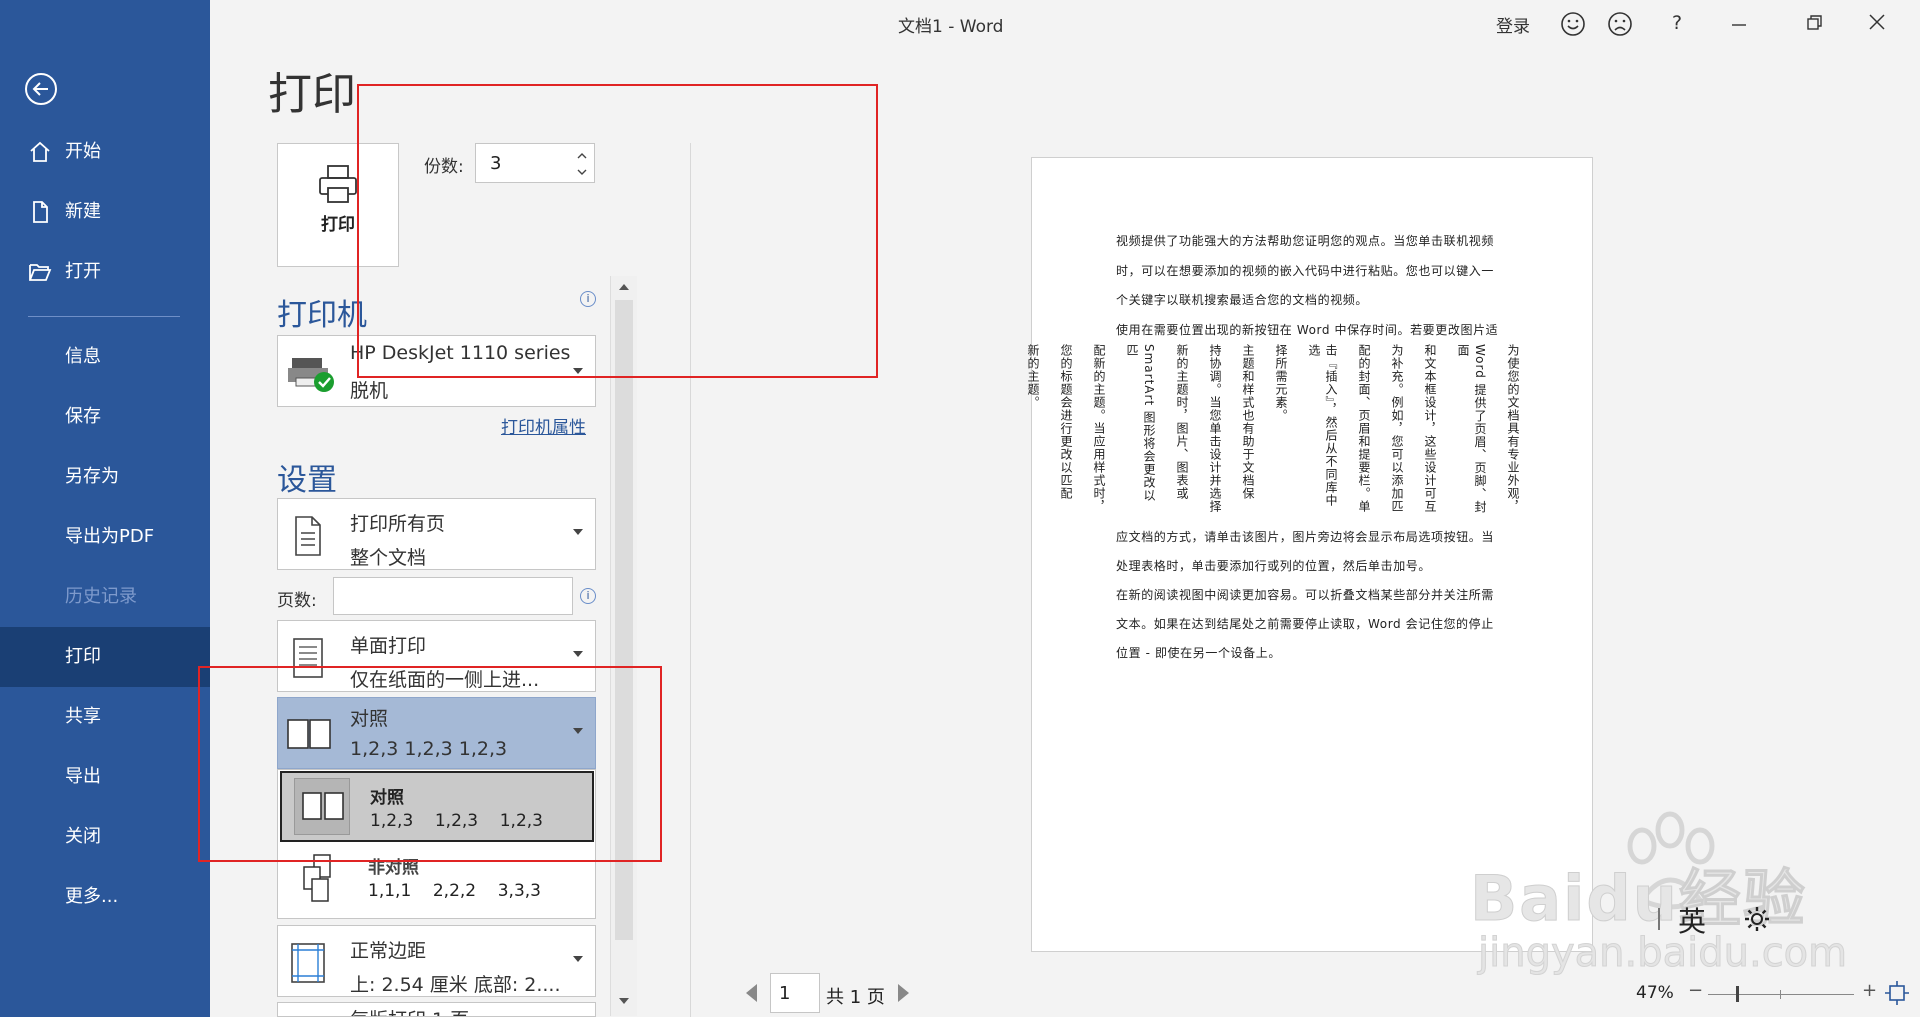 Image resolution: width=1920 pixels, height=1017 pixels. What do you see at coordinates (1140, 423) in the screenshot?
I see `preview-vertical-column: SmartArt 图形将会更改以匹` at bounding box center [1140, 423].